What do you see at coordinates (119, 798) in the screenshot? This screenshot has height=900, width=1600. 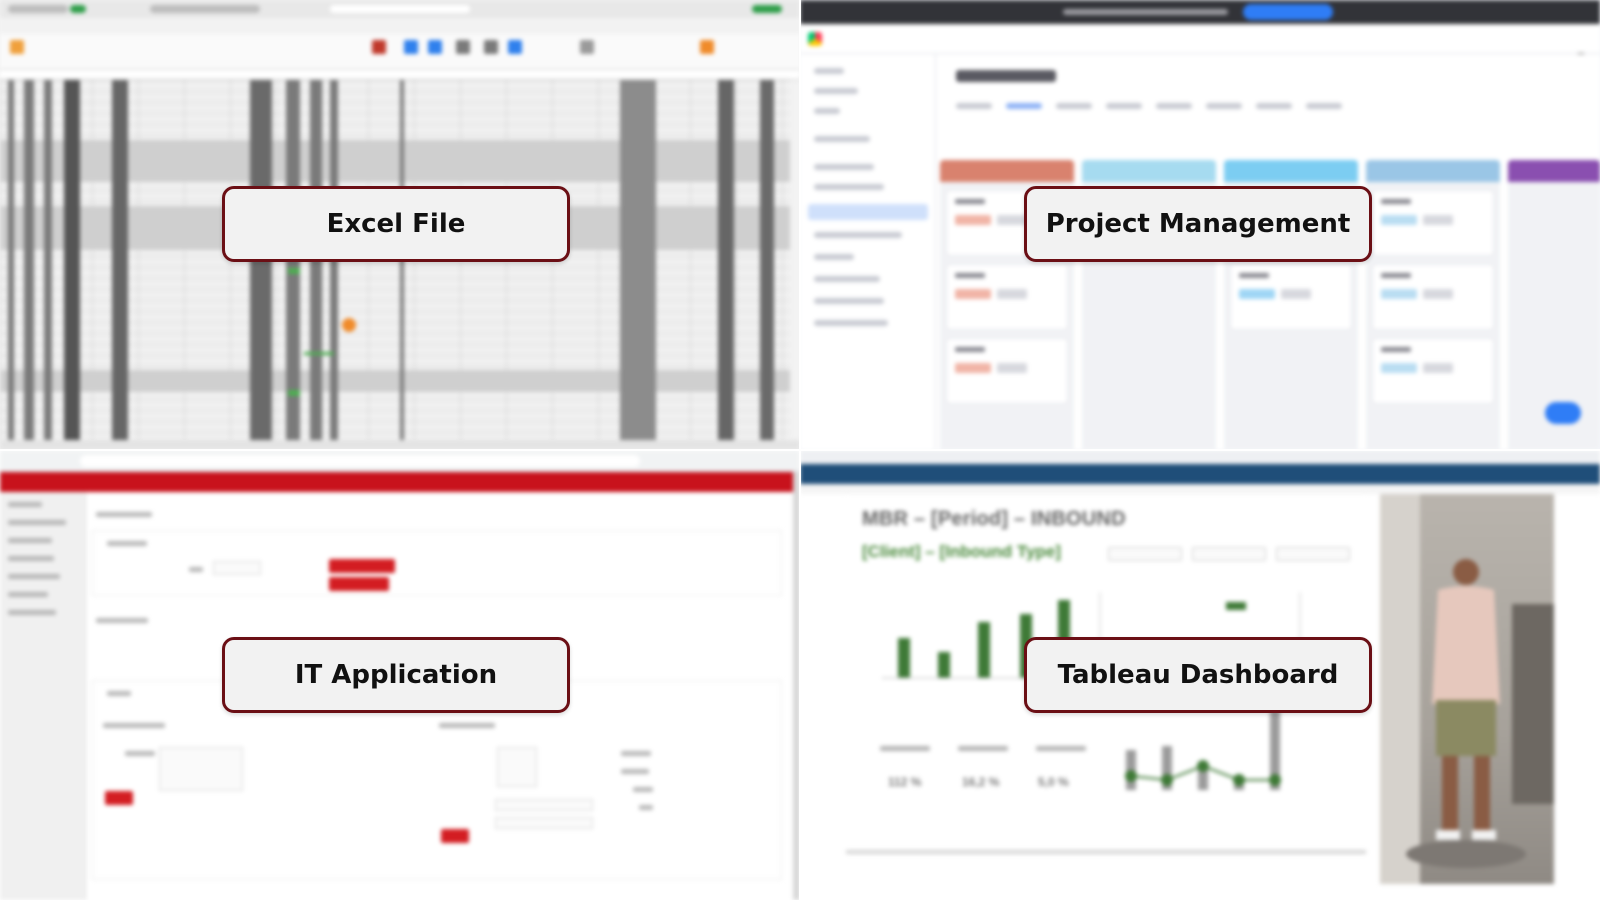 I see `it-search-button` at bounding box center [119, 798].